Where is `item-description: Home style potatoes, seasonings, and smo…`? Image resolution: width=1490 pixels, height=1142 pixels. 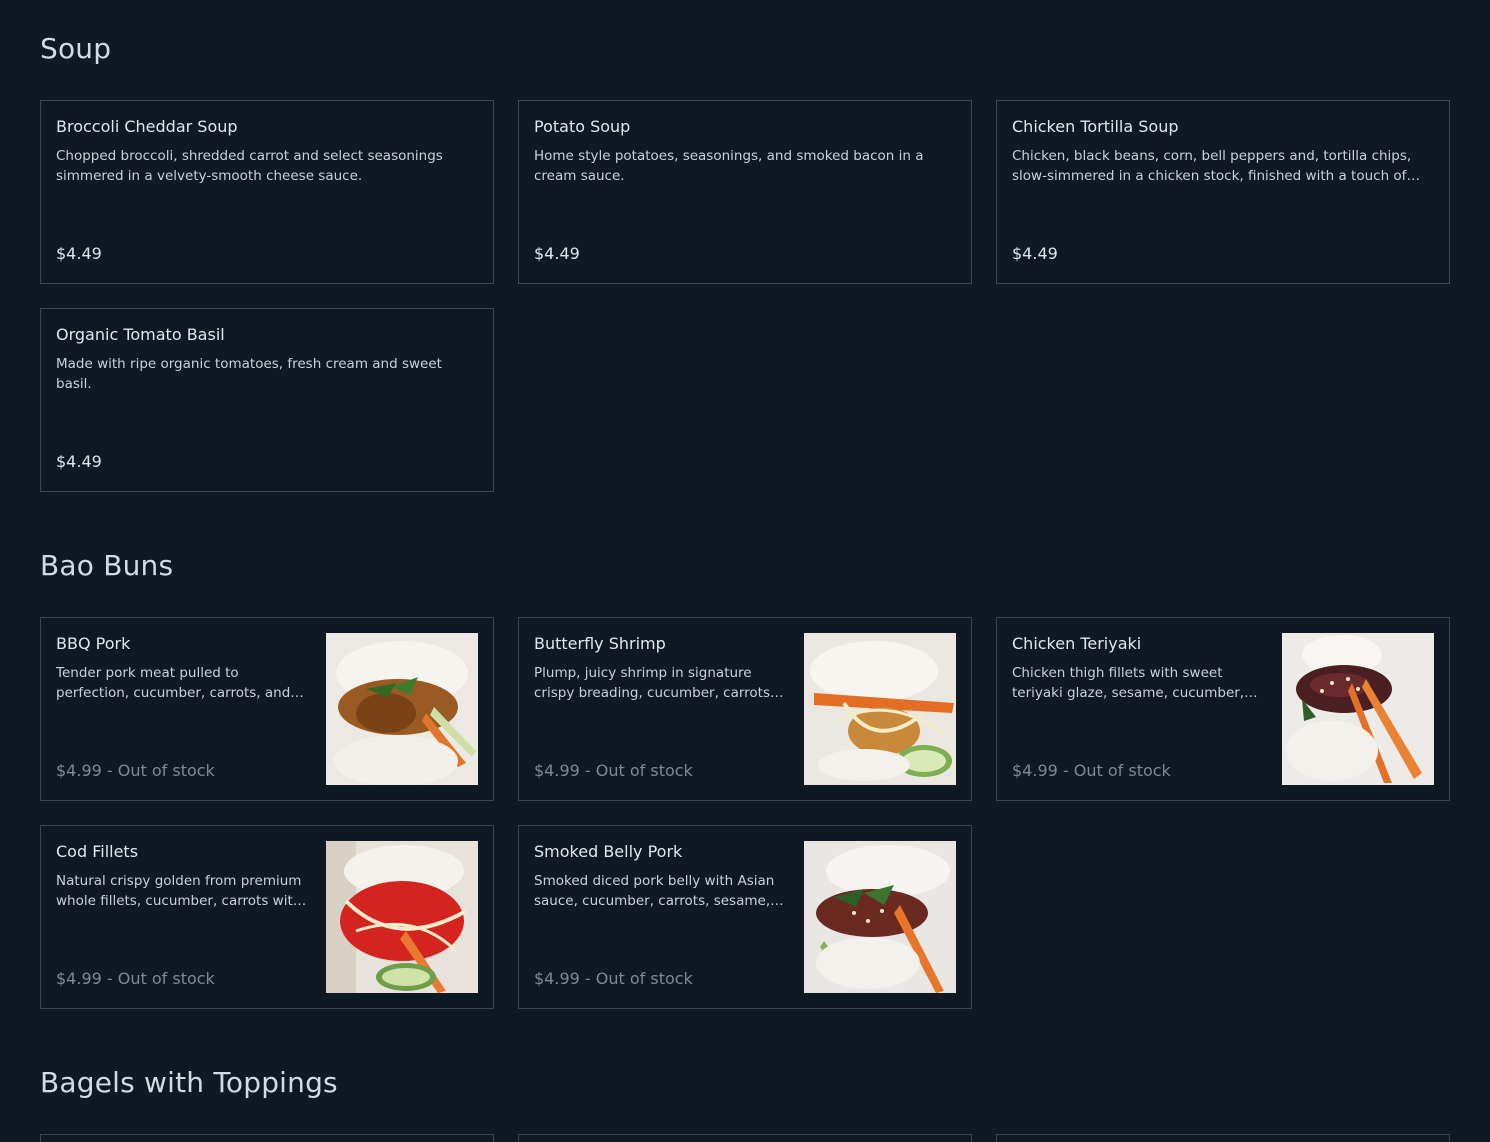 item-description: Home style potatoes, seasonings, and smo… is located at coordinates (729, 166).